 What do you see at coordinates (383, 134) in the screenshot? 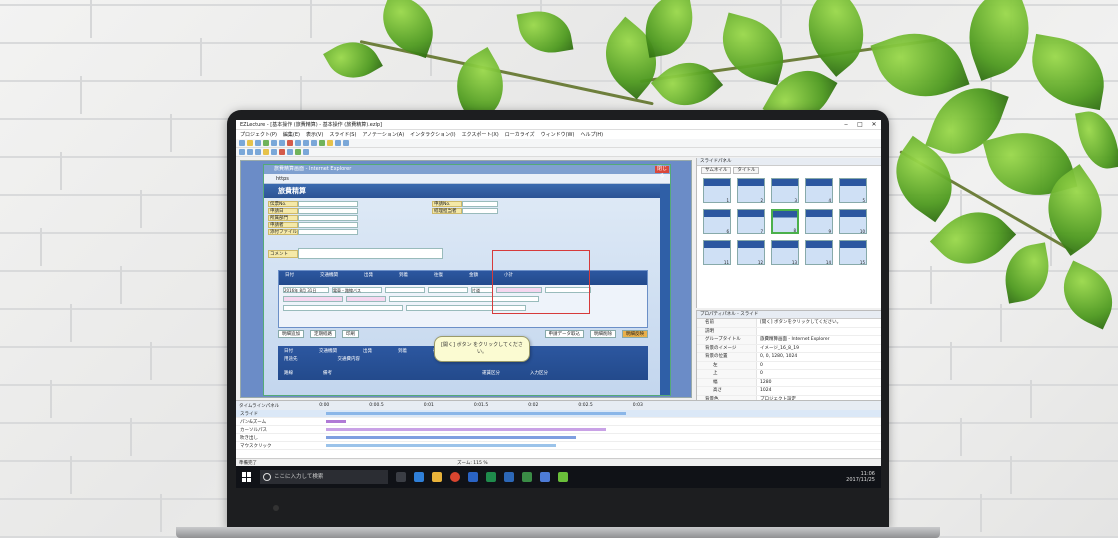
I see `menu-annotation: アノテーション(A)` at bounding box center [383, 134].